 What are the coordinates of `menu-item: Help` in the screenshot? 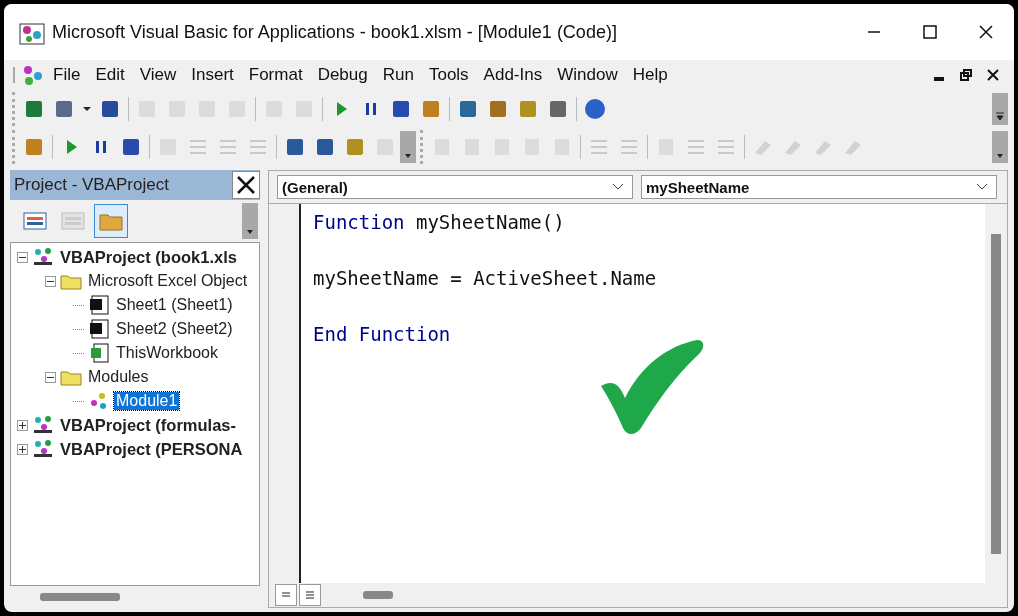 It's located at (650, 75).